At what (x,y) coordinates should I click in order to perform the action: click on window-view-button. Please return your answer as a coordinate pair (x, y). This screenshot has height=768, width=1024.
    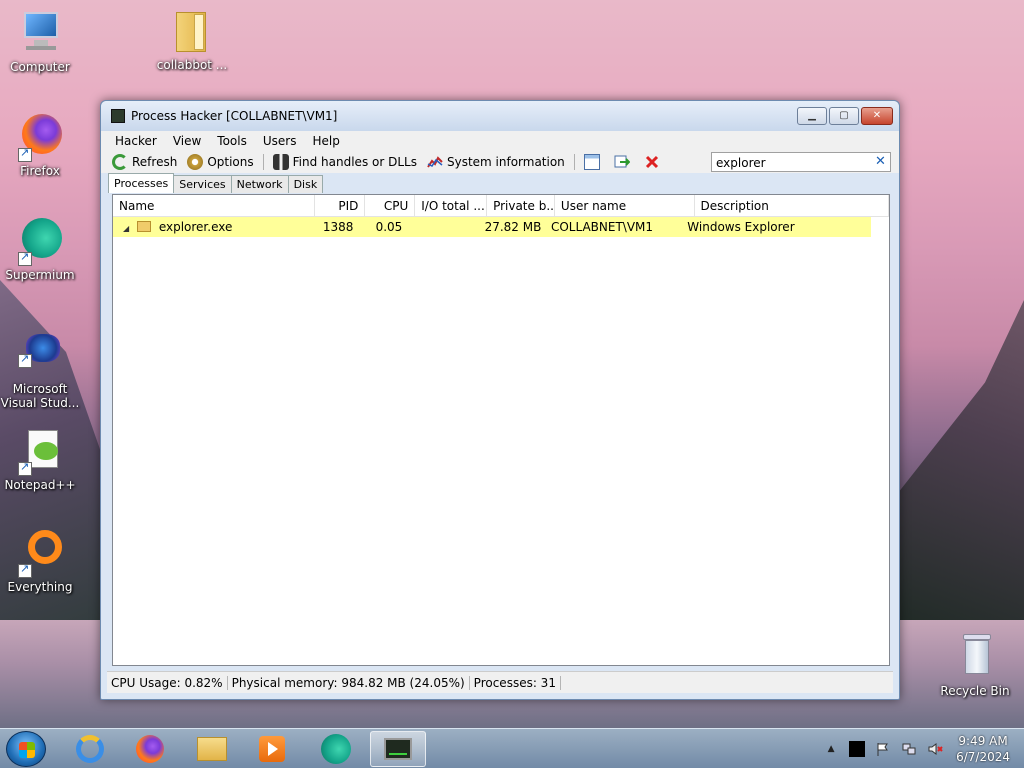
    Looking at the image, I should click on (594, 162).